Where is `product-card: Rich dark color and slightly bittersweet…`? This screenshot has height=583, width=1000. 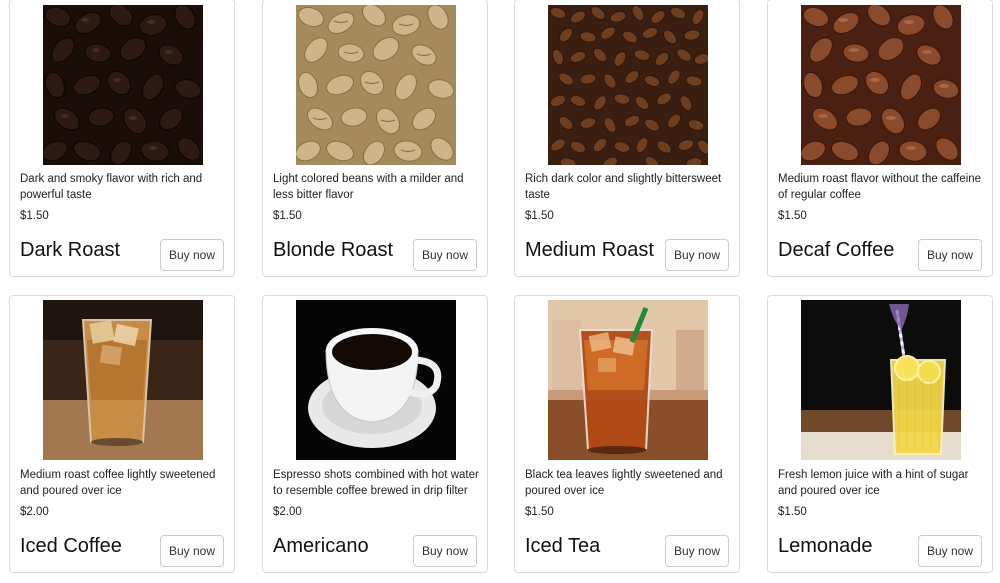
product-card: Rich dark color and slightly bittersweet… is located at coordinates (627, 138).